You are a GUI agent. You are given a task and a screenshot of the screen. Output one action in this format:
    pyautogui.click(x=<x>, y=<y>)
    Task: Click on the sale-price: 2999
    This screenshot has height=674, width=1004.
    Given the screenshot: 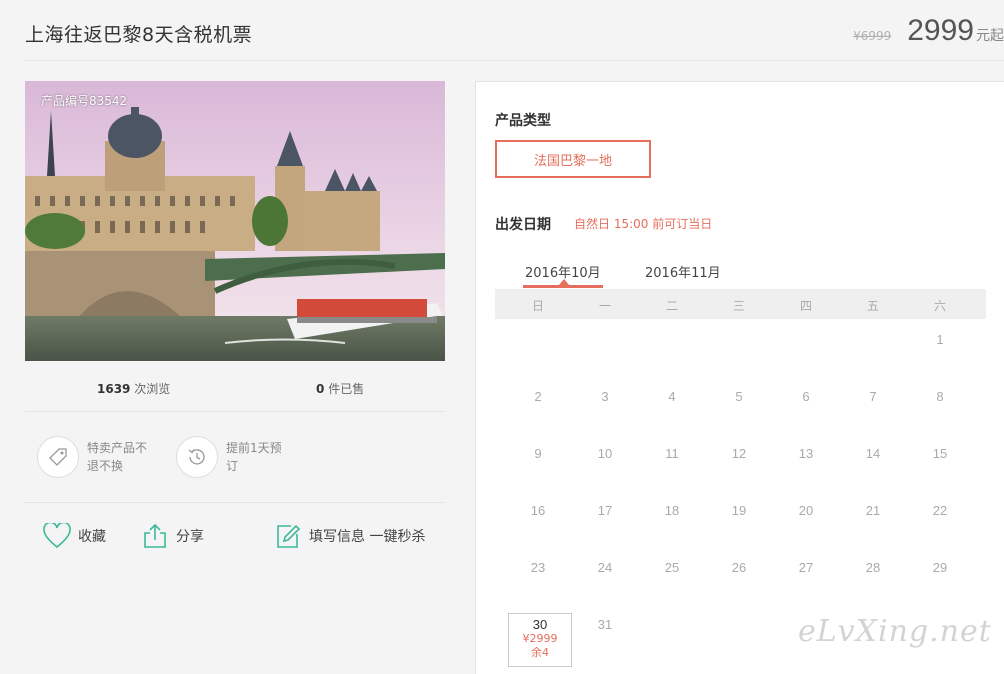 What is the action you would take?
    pyautogui.click(x=940, y=30)
    